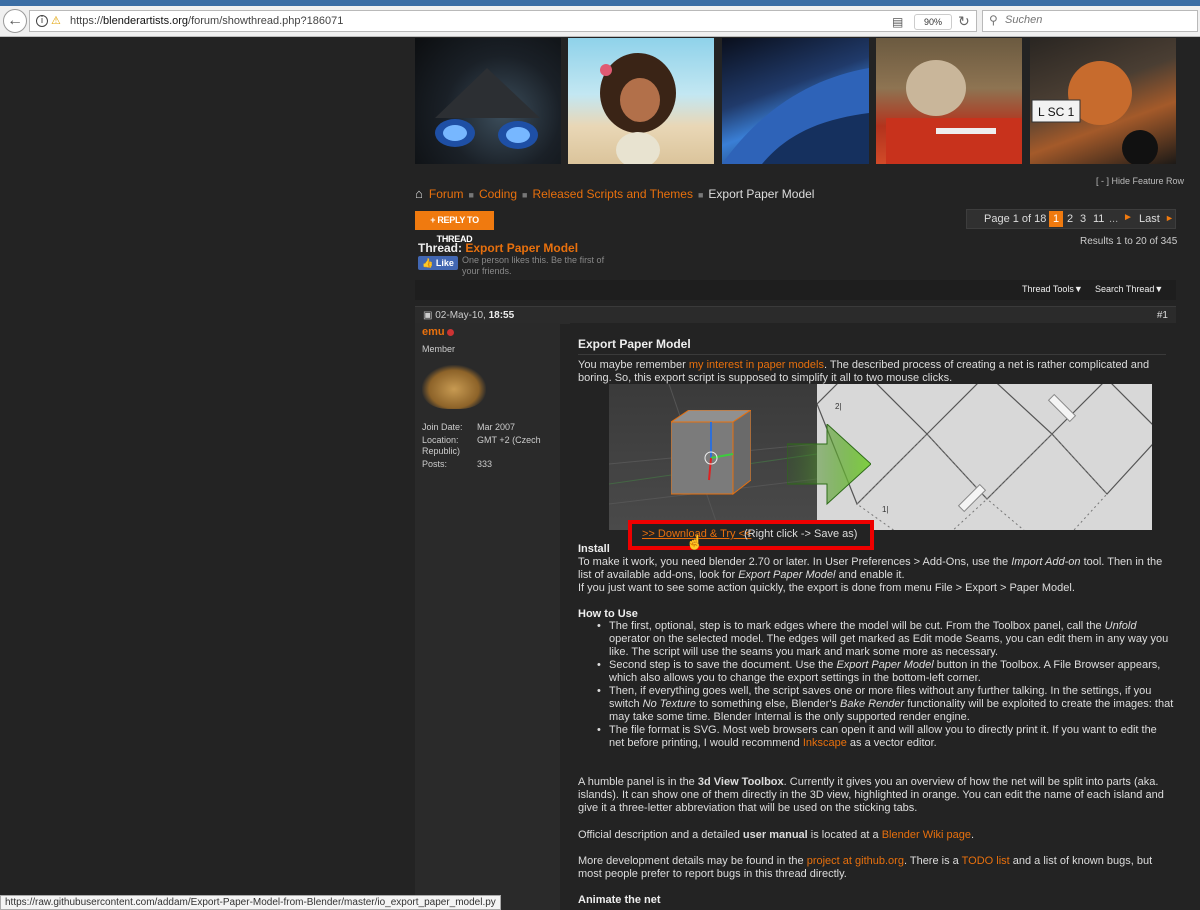 The image size is (1200, 910). I want to click on svg-text: 1|, so click(885, 509).